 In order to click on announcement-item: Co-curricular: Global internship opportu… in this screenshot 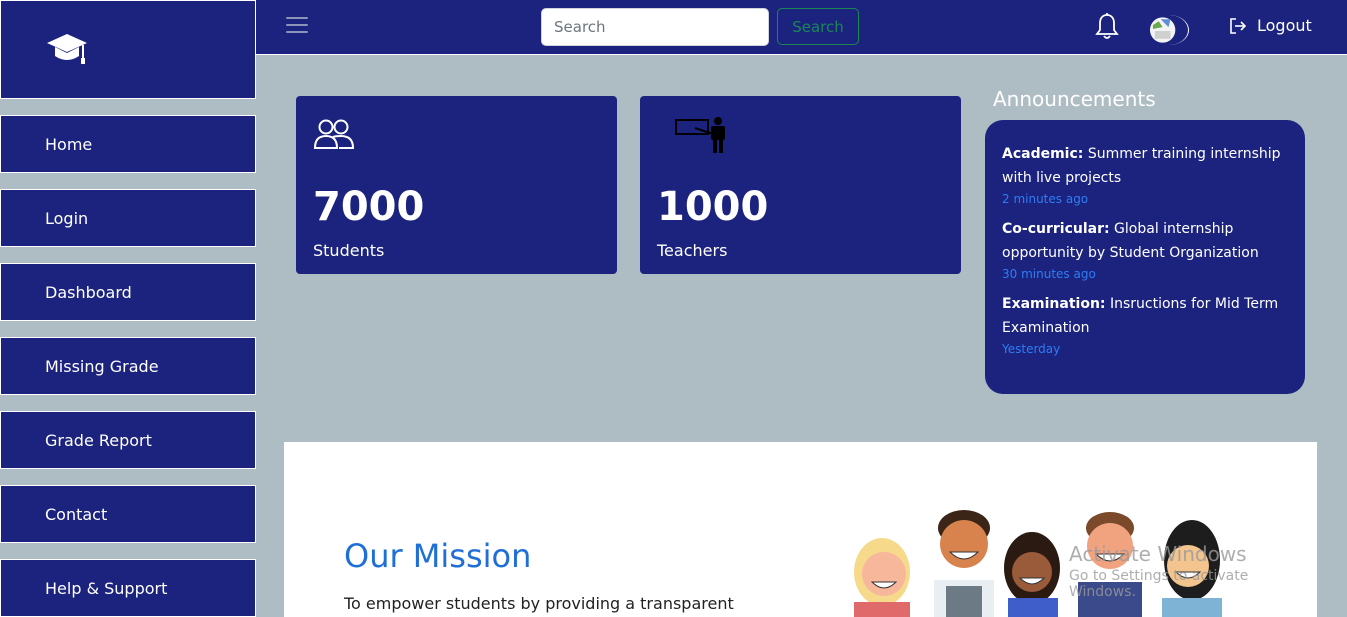, I will do `click(1145, 250)`.